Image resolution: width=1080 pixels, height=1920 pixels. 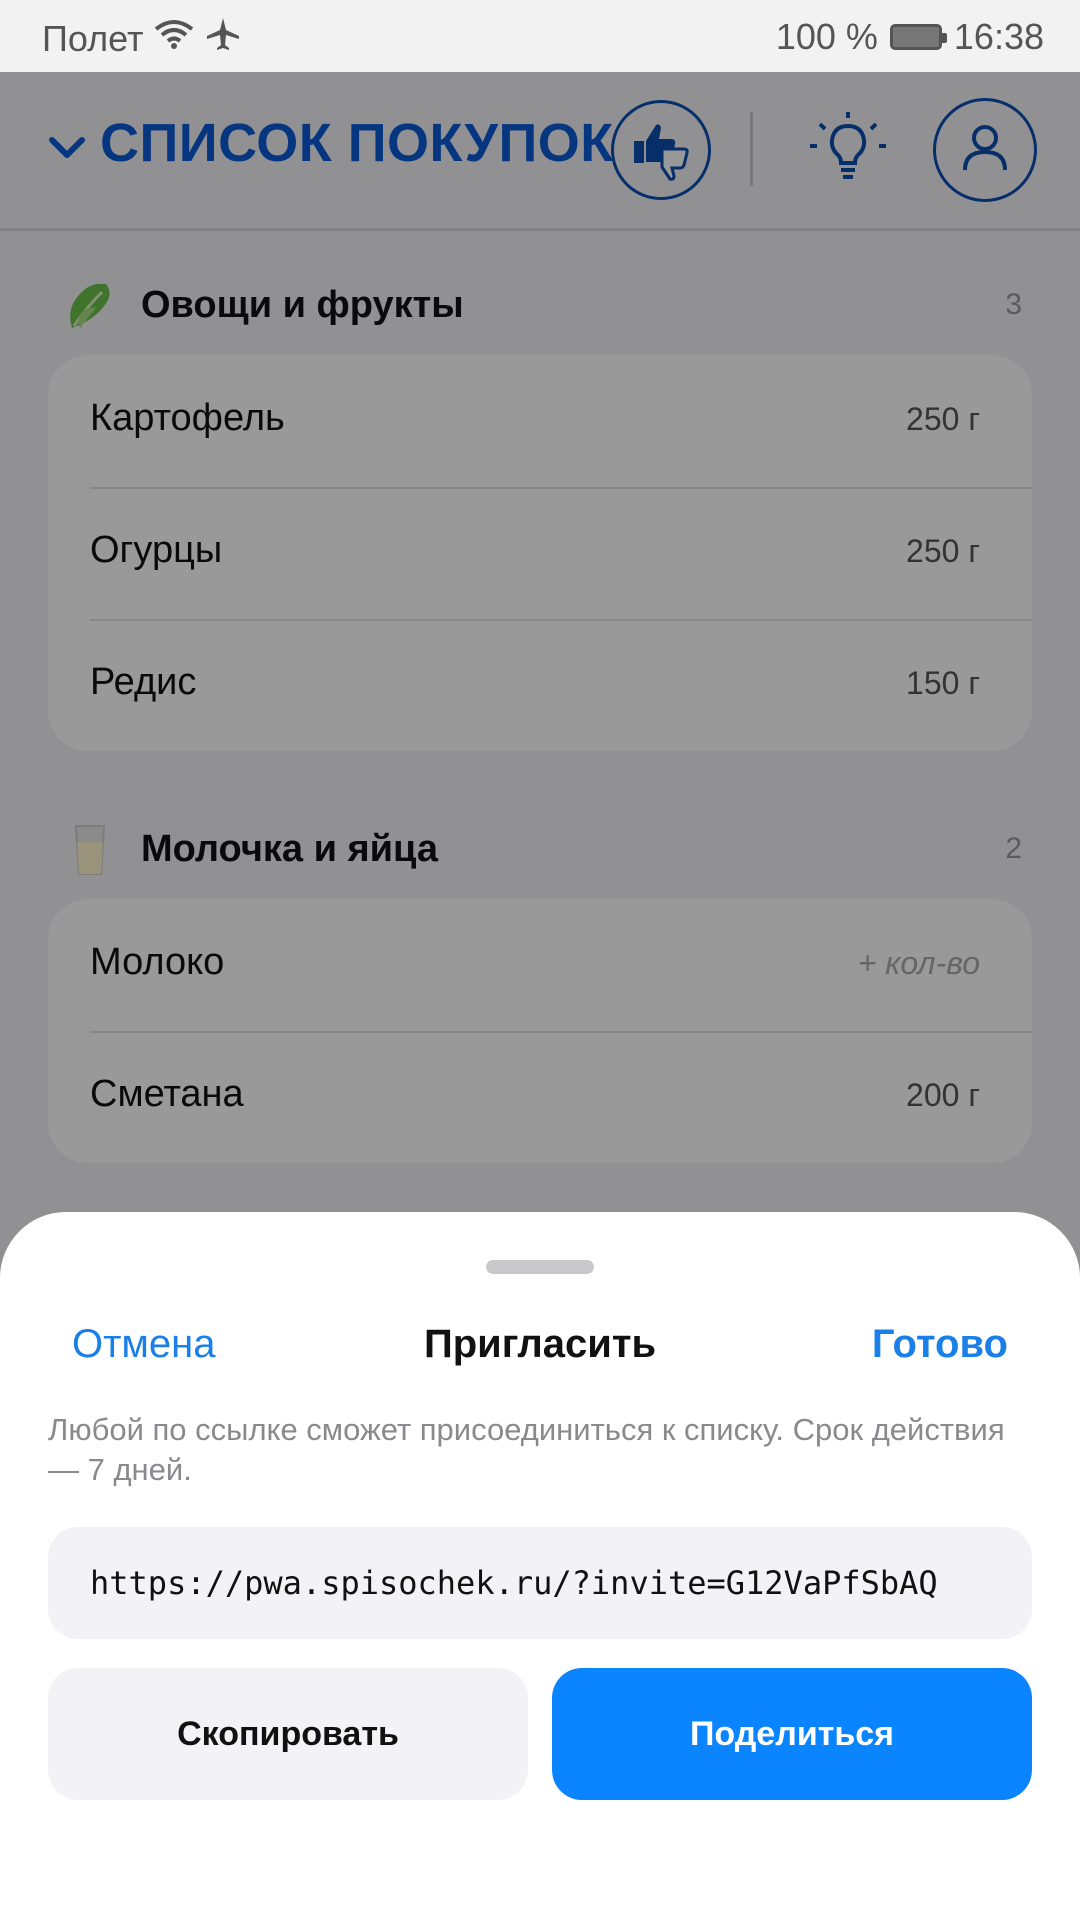 What do you see at coordinates (792, 1734) in the screenshot?
I see `share-button: Поделиться` at bounding box center [792, 1734].